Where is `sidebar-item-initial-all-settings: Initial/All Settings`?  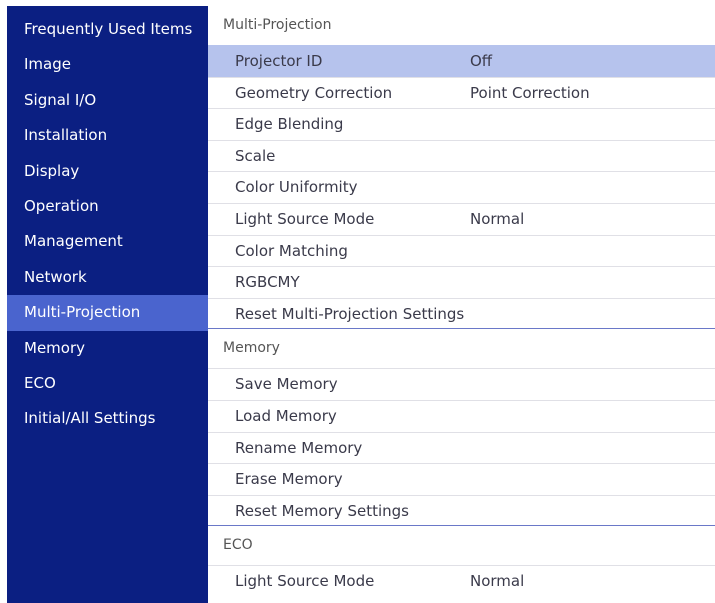 sidebar-item-initial-all-settings: Initial/All Settings is located at coordinates (107, 418).